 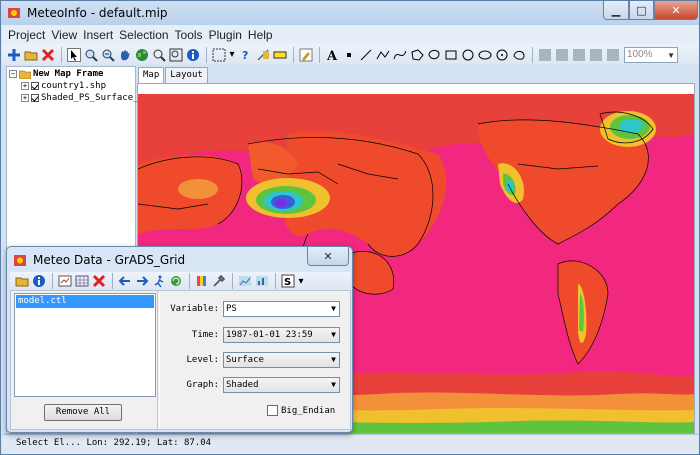 I want to click on data-view-icon, so click(x=64, y=281).